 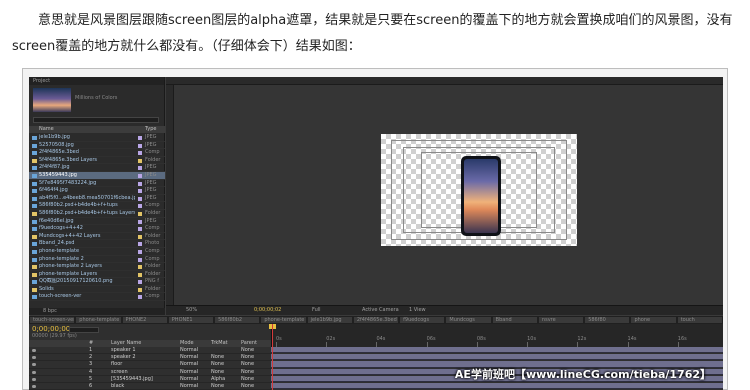 What do you see at coordinates (417, 310) in the screenshot?
I see `view-layout-select: 1 View` at bounding box center [417, 310].